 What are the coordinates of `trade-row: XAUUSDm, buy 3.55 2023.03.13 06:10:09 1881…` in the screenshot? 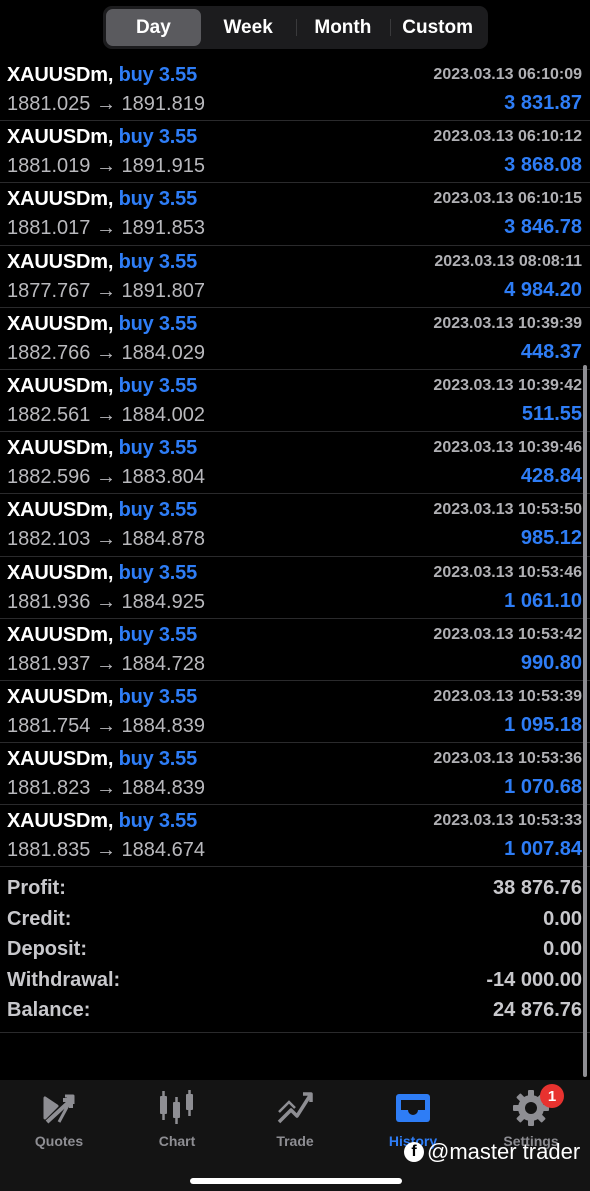 It's located at (295, 90).